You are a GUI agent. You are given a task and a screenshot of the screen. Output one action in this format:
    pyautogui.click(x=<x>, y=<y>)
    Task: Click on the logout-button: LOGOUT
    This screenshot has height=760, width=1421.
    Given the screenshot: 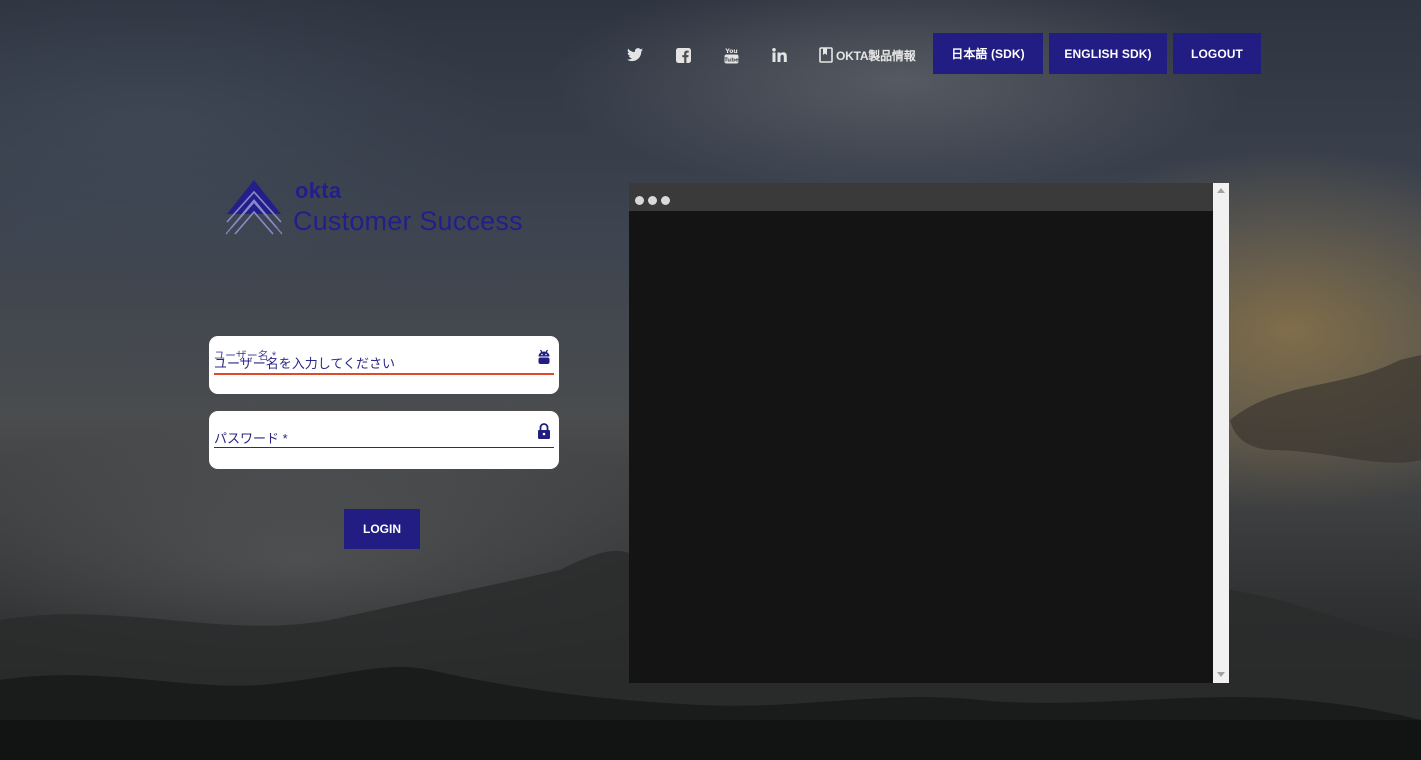 What is the action you would take?
    pyautogui.click(x=1217, y=53)
    